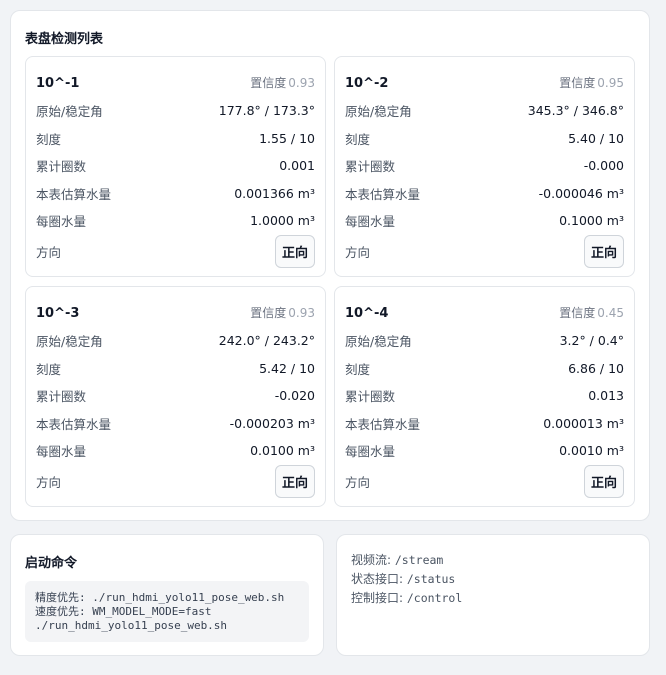 The height and width of the screenshot is (675, 666). Describe the element at coordinates (591, 341) in the screenshot. I see `angle-value: 3.2° / 0.4°` at that location.